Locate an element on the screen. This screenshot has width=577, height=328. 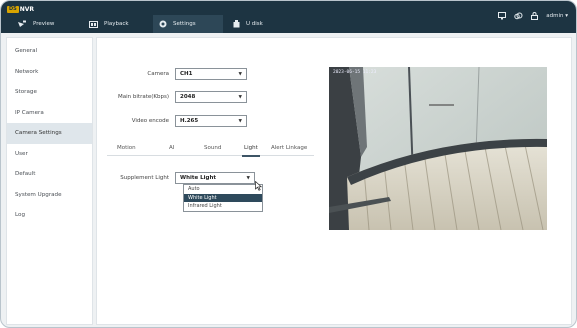
tab-playback: Playback is located at coordinates (113, 24).